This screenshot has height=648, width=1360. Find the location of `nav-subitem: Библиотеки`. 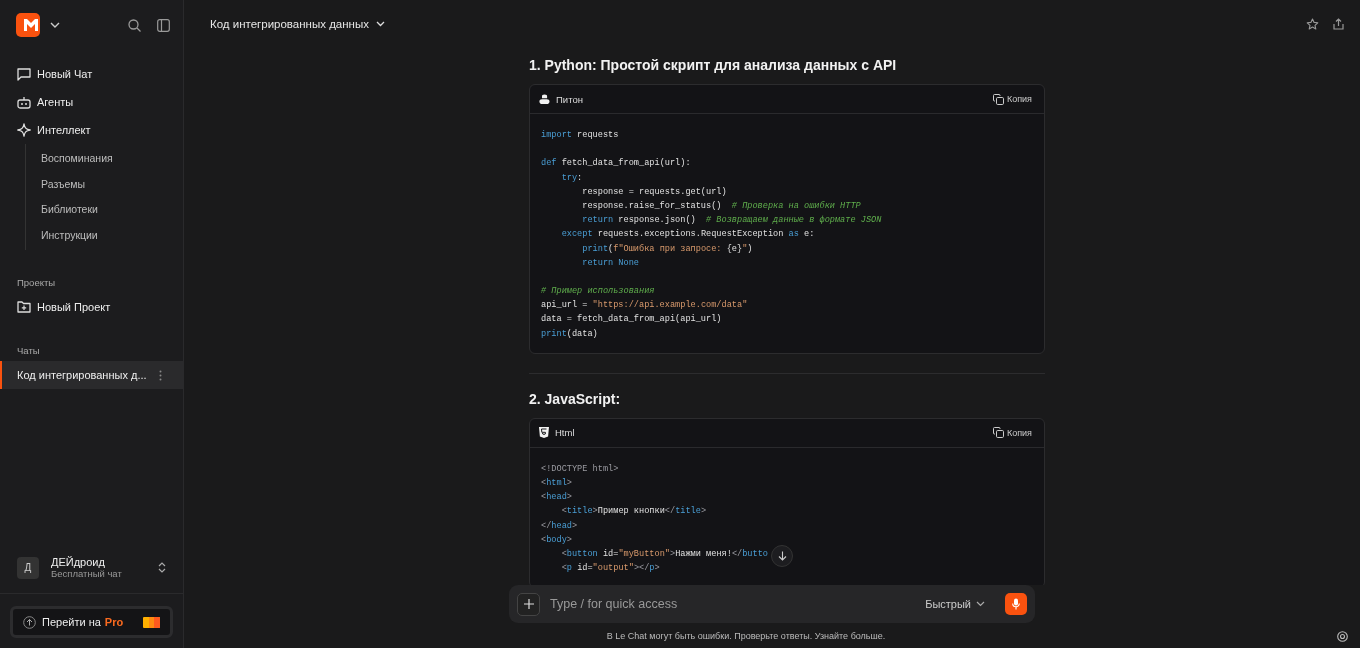

nav-subitem: Библиотеки is located at coordinates (104, 210).